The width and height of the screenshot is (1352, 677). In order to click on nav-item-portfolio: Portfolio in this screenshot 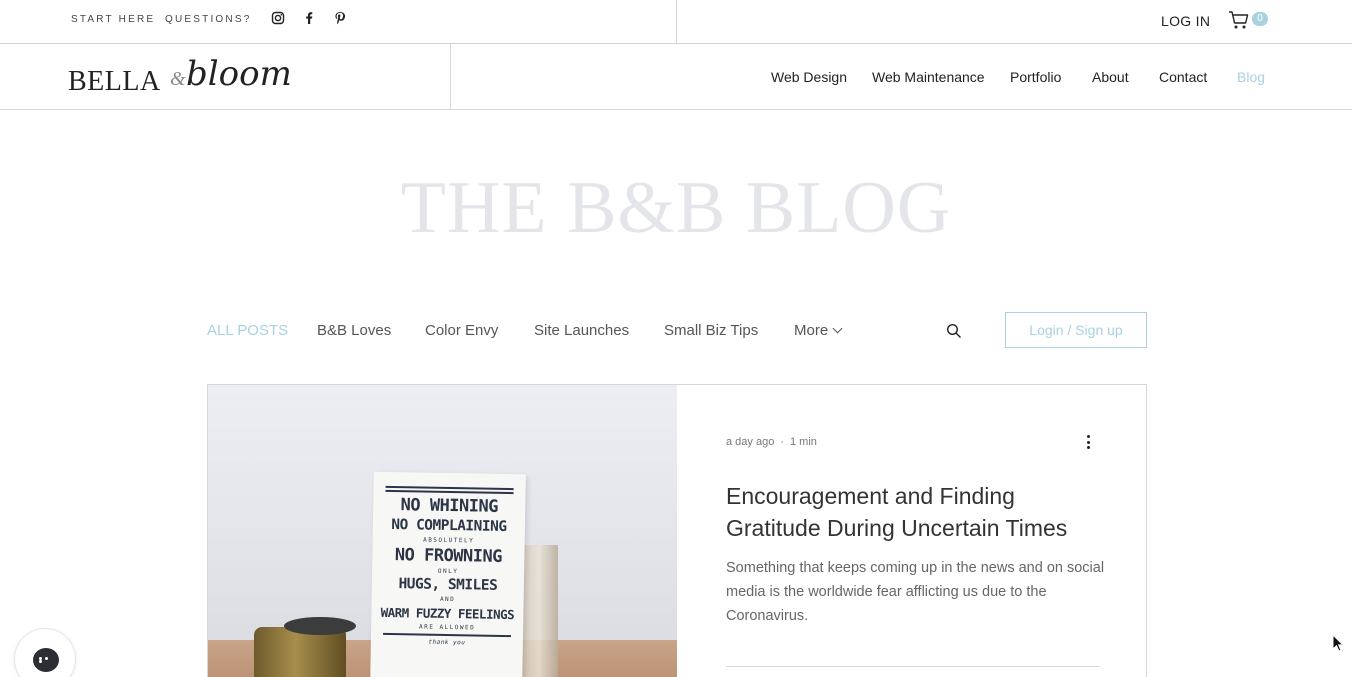, I will do `click(1035, 77)`.